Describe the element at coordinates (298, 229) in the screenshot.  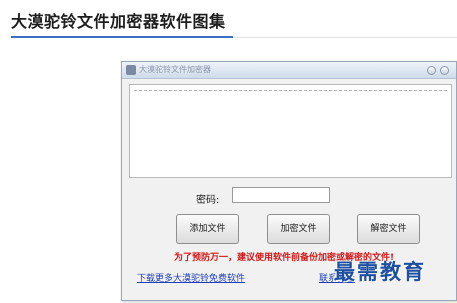
I see `encrypt-file-button: 加密文件` at that location.